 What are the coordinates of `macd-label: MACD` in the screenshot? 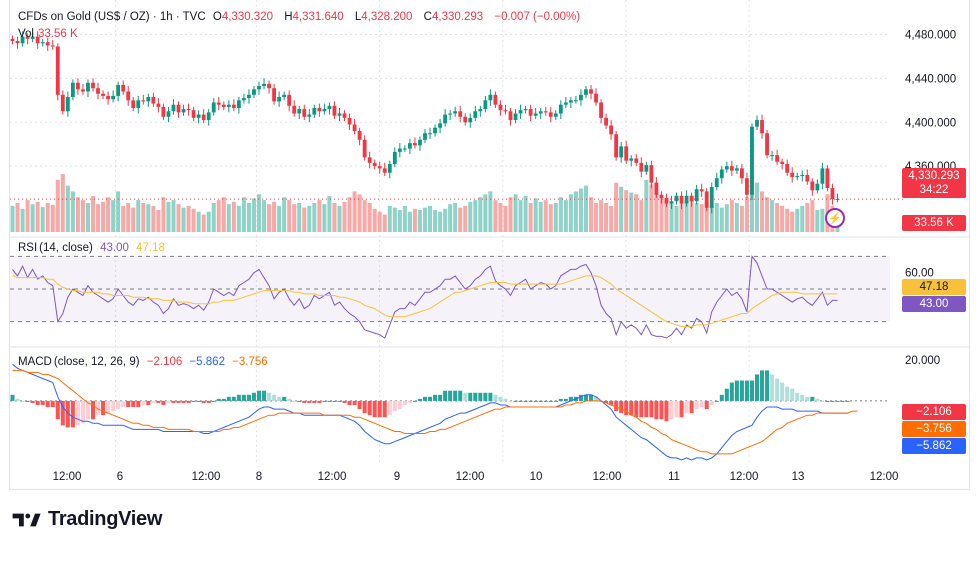 It's located at (35, 362).